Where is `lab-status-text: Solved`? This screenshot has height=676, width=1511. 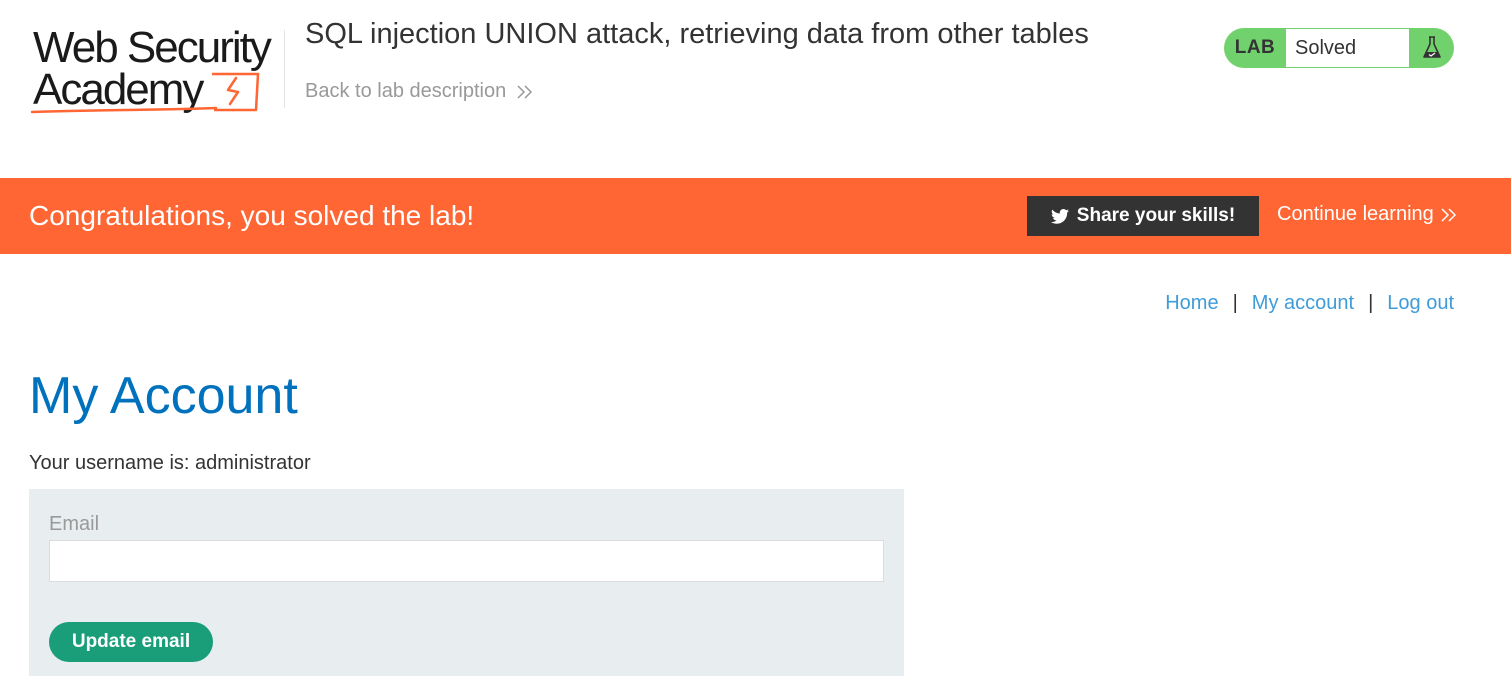 lab-status-text: Solved is located at coordinates (1347, 48).